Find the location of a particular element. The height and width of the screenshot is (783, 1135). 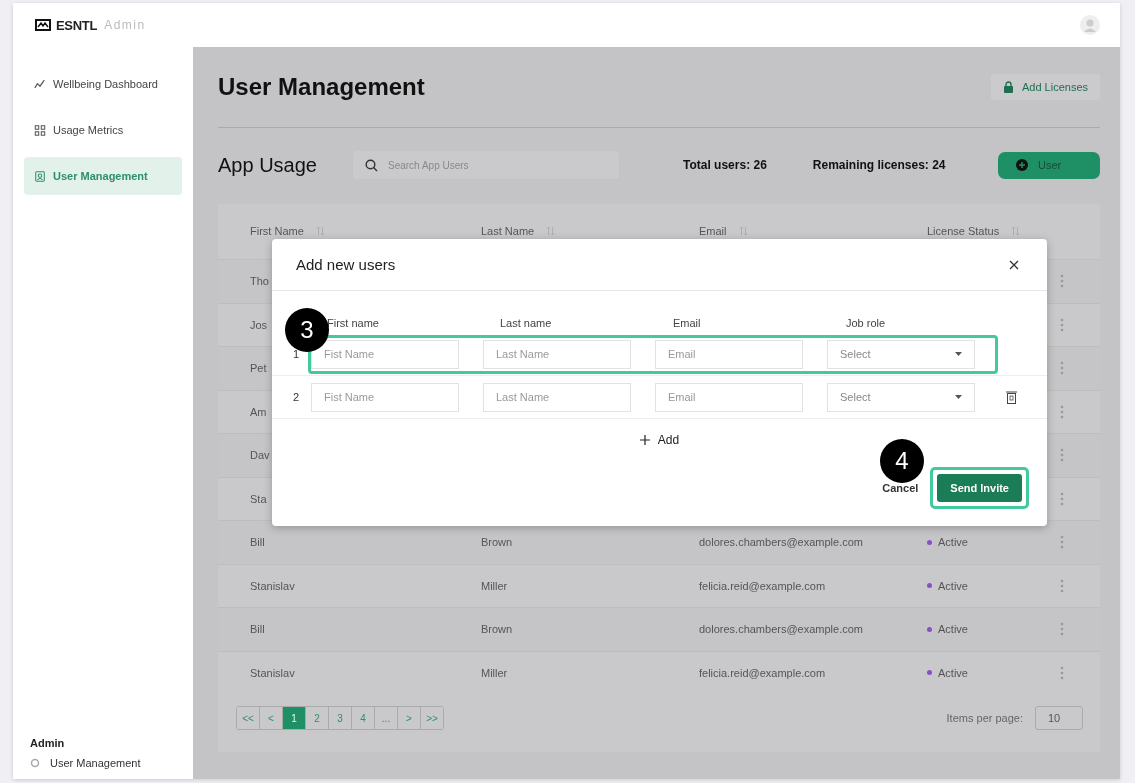

add-row-button: Add is located at coordinates (659, 440).